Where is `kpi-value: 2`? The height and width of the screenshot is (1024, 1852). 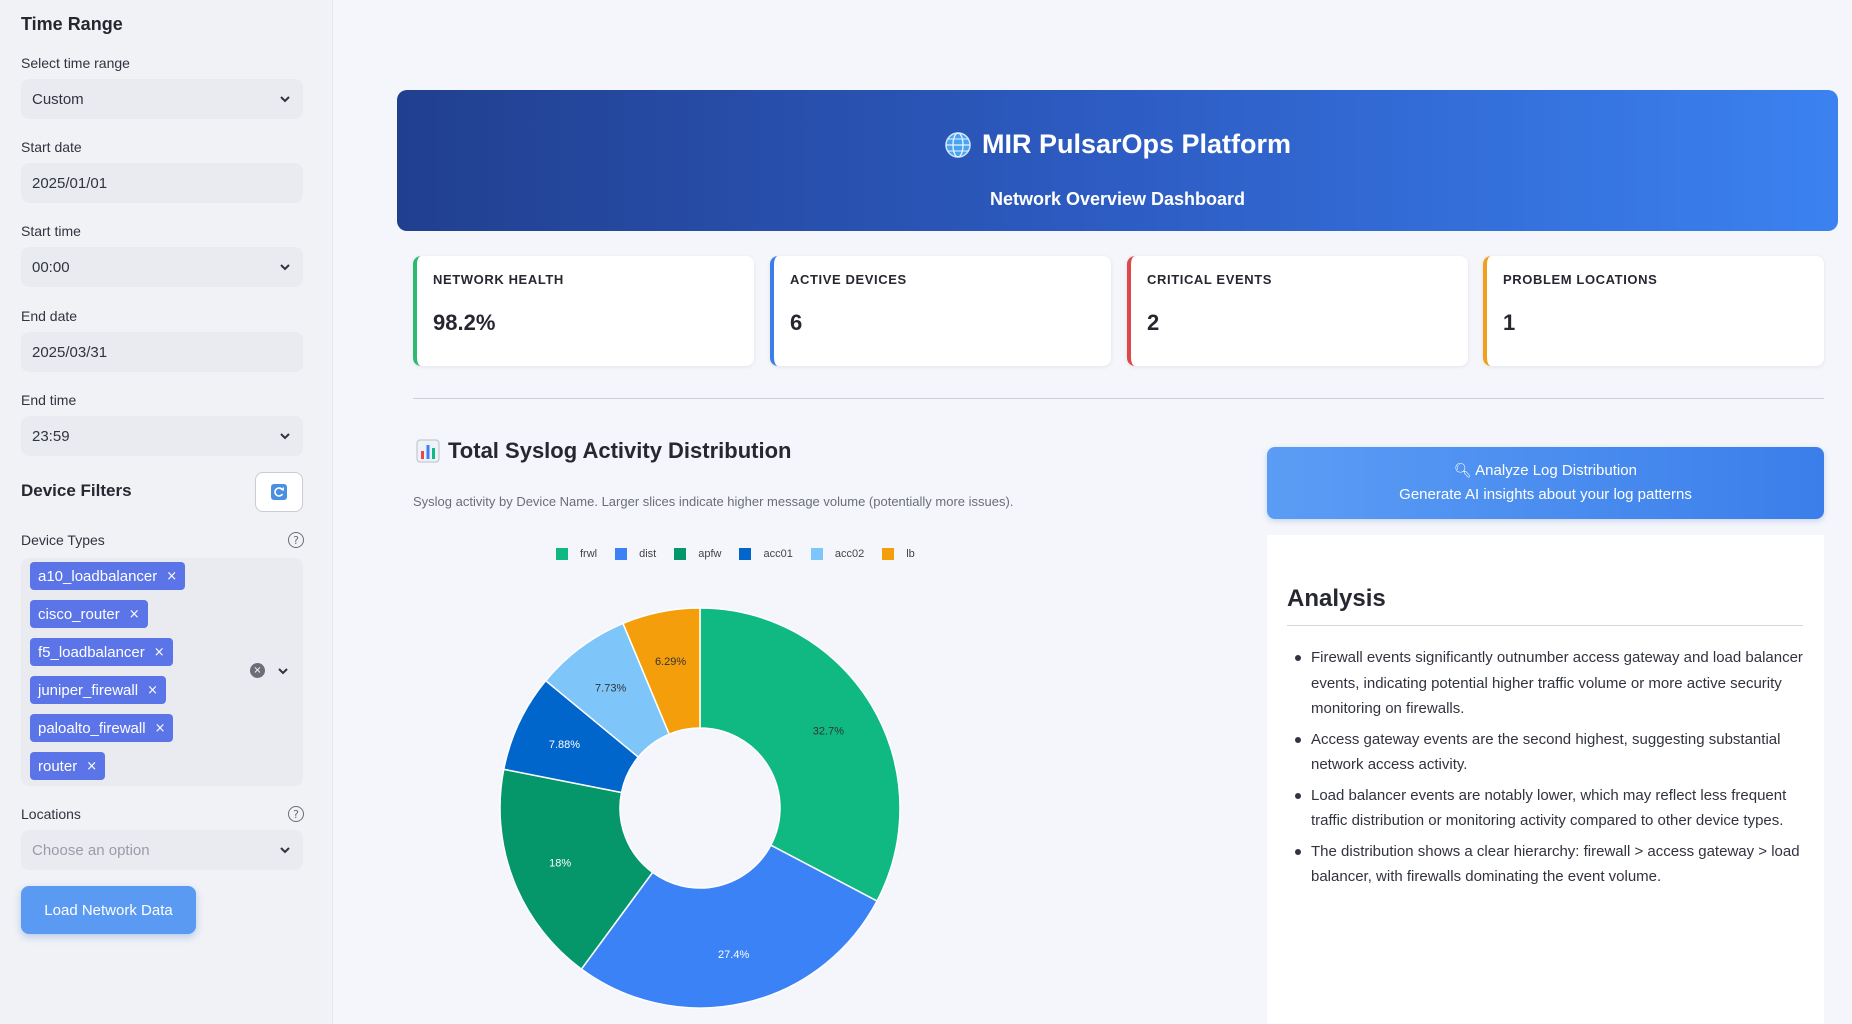 kpi-value: 2 is located at coordinates (1153, 322).